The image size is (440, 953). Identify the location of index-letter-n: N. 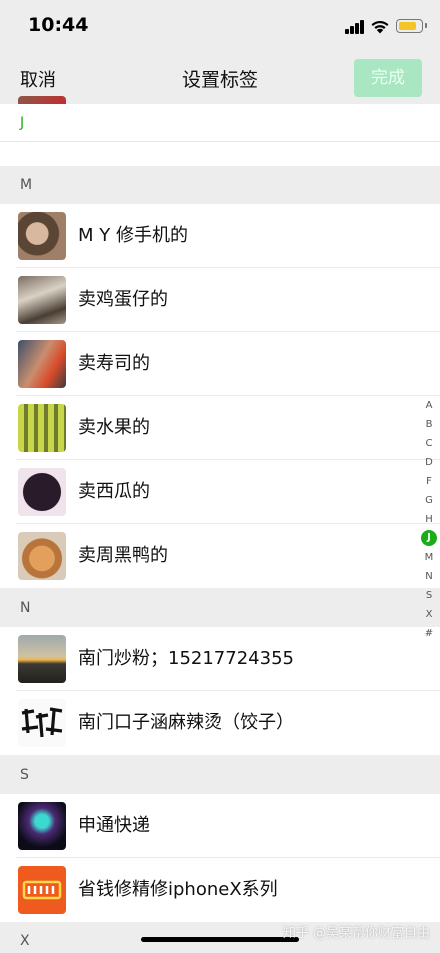
(429, 576).